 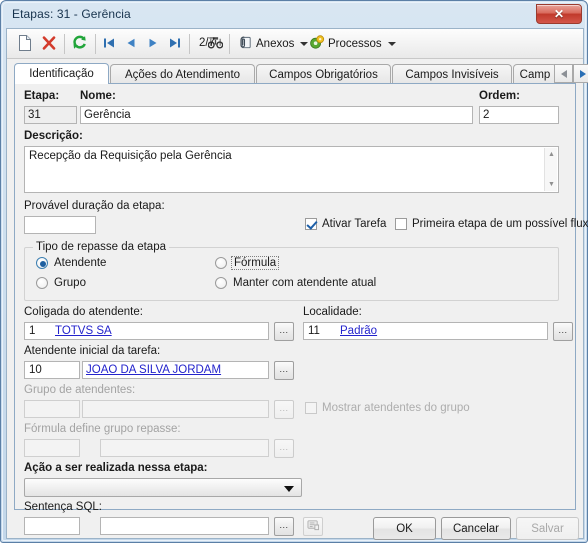 I want to click on grupo-code-input, so click(x=52, y=409).